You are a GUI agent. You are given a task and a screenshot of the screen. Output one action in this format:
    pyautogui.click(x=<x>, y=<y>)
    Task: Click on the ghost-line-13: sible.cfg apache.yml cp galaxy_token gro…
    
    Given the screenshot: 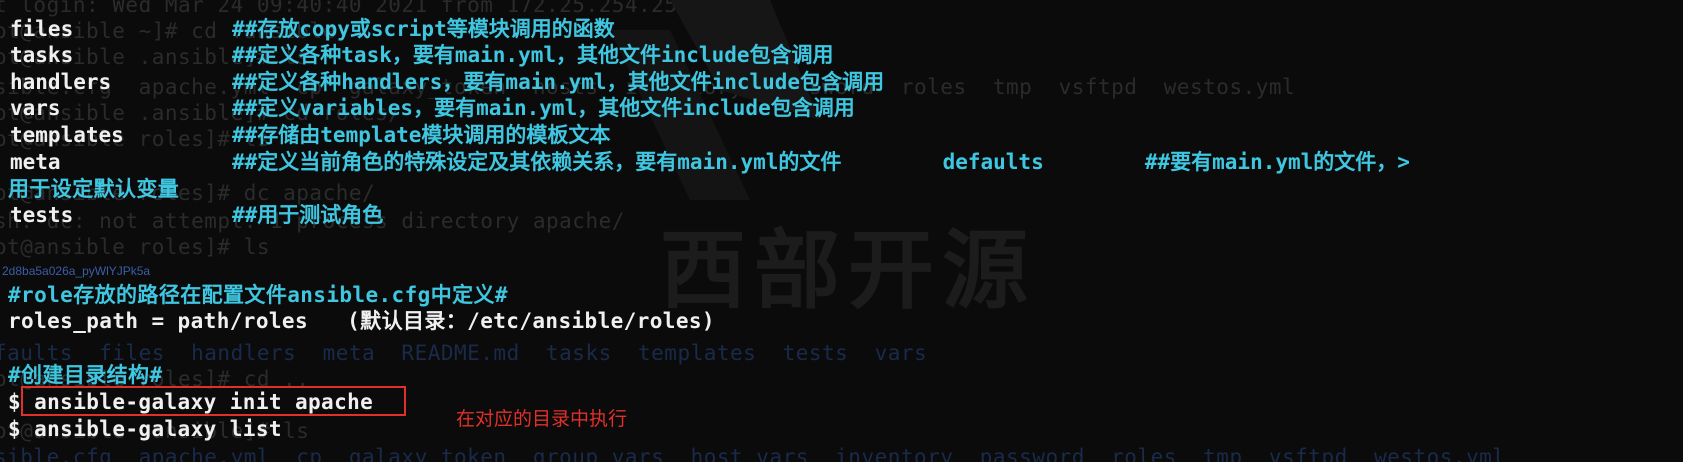 What is the action you would take?
    pyautogui.click(x=753, y=453)
    